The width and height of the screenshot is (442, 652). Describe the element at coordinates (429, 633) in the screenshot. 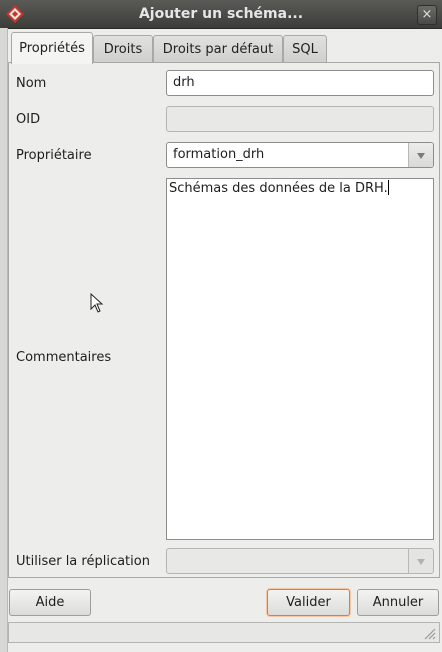

I see `resize-grip-icon` at that location.